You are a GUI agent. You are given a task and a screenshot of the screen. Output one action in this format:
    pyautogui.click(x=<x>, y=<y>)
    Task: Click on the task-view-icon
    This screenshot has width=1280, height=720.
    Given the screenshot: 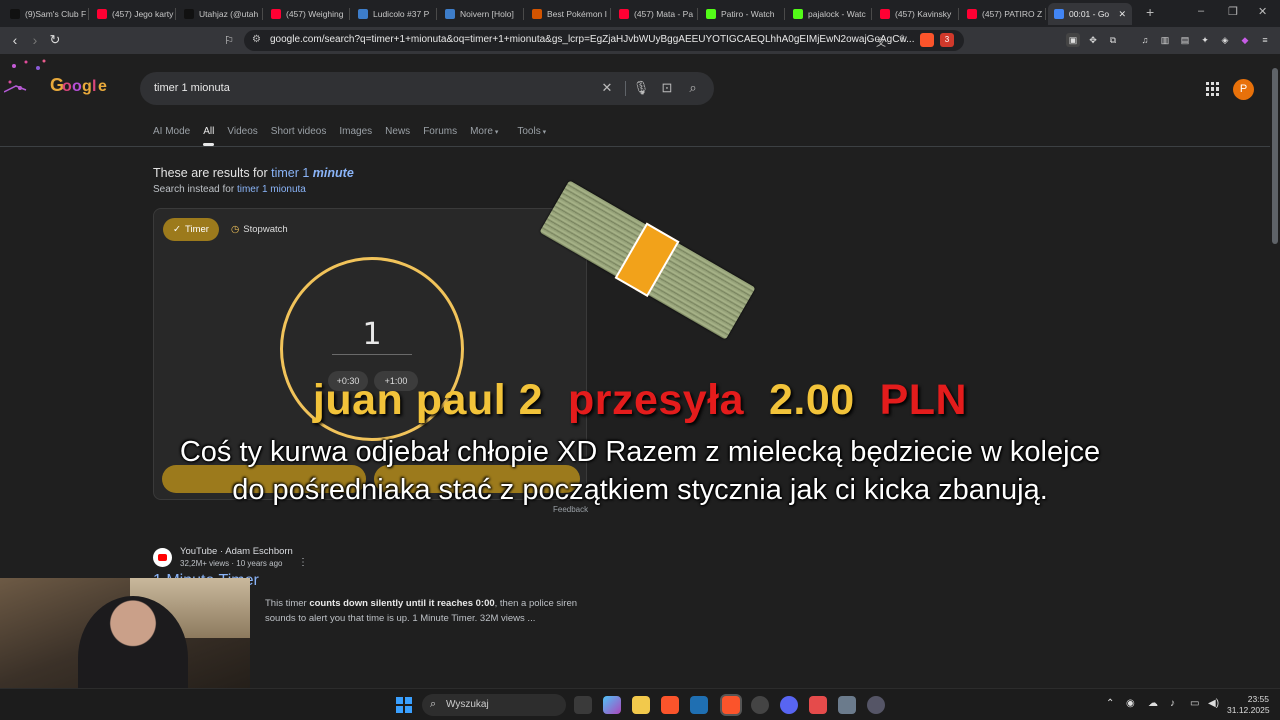 What is the action you would take?
    pyautogui.click(x=583, y=705)
    